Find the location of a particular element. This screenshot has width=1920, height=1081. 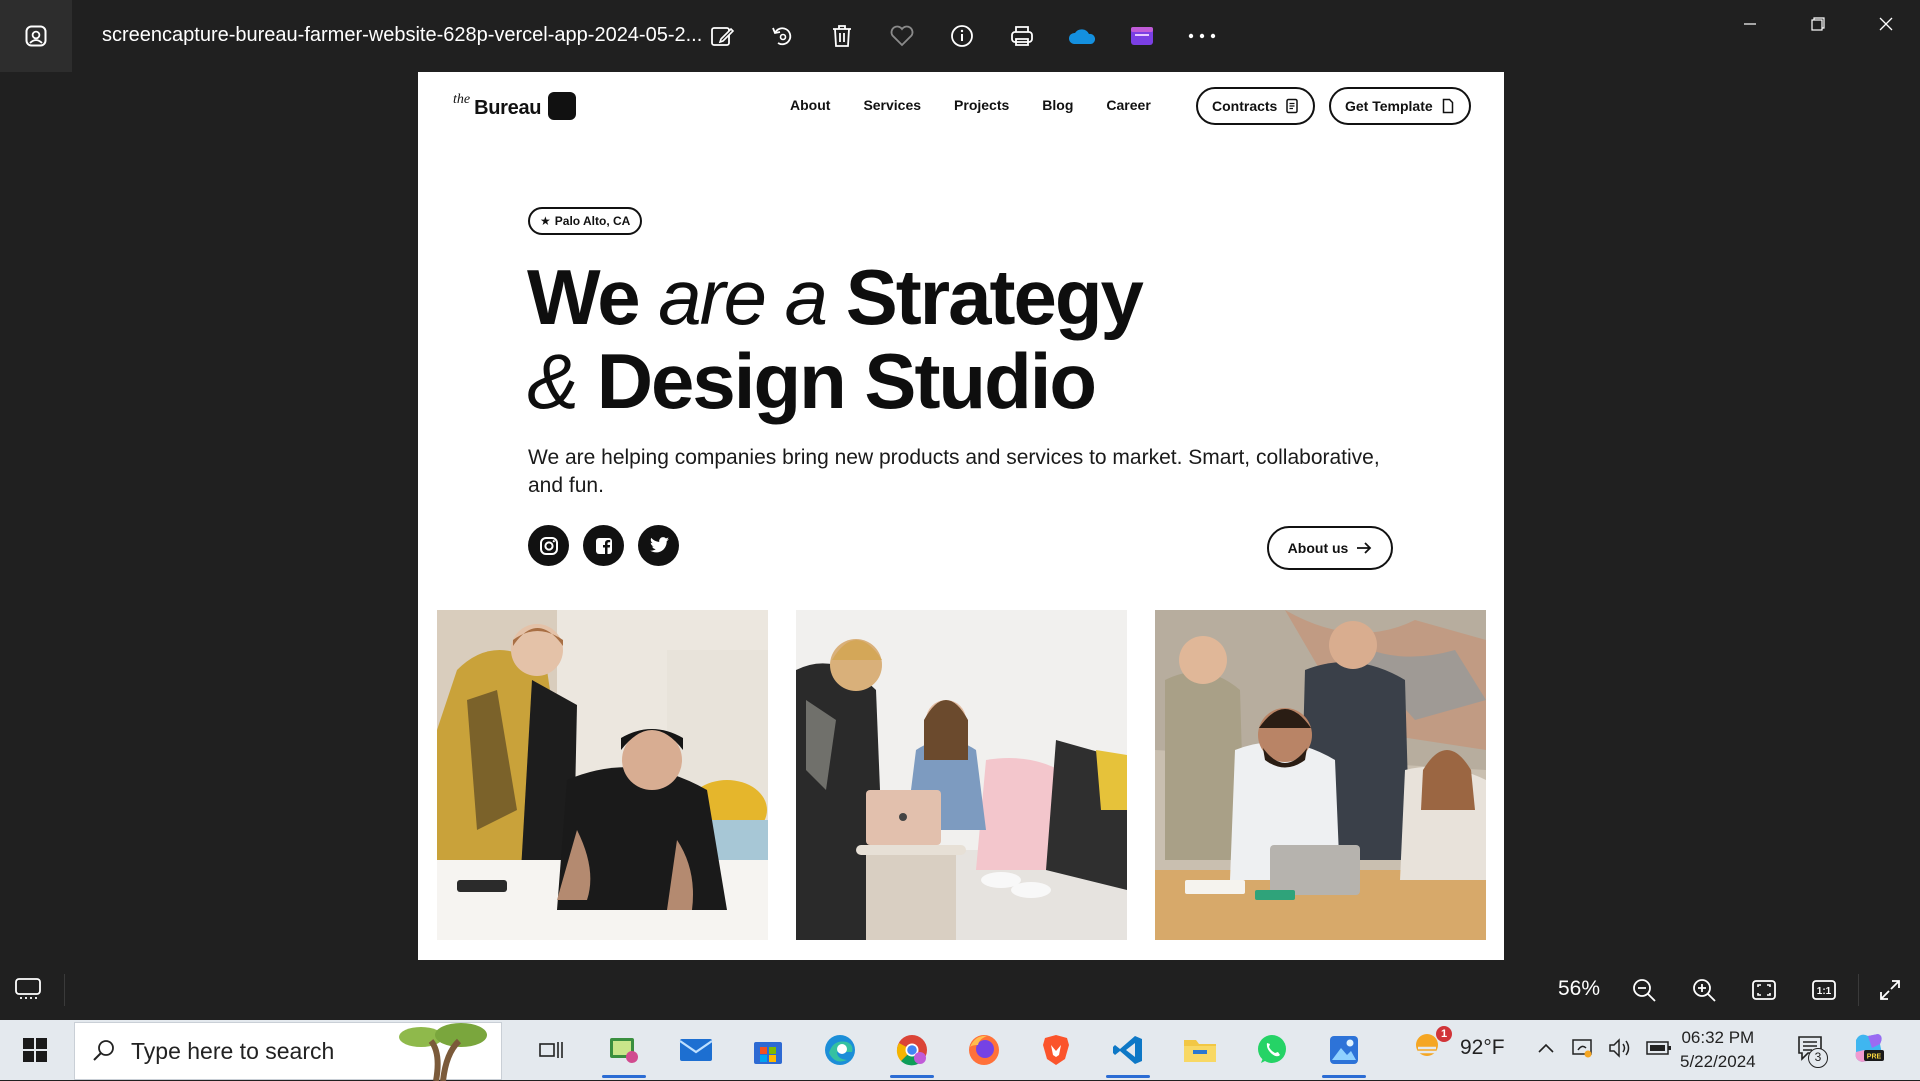

nav-services: Services is located at coordinates (892, 105).